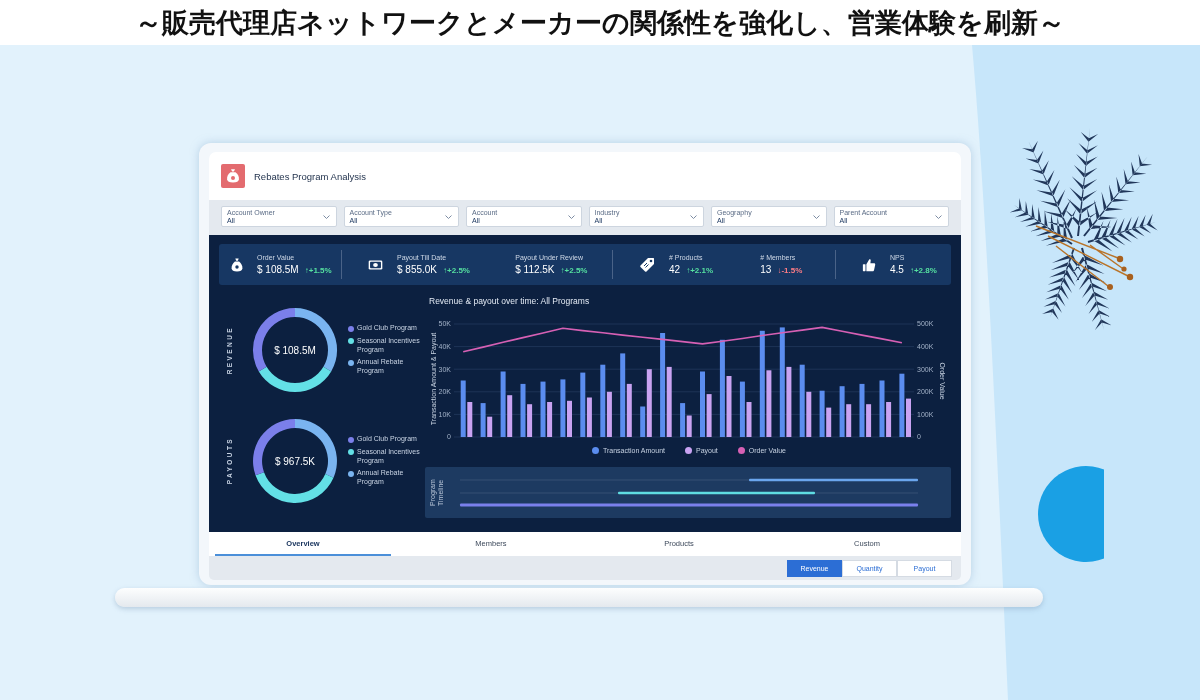 The width and height of the screenshot is (1200, 700). I want to click on metric-value: 42, so click(675, 269).